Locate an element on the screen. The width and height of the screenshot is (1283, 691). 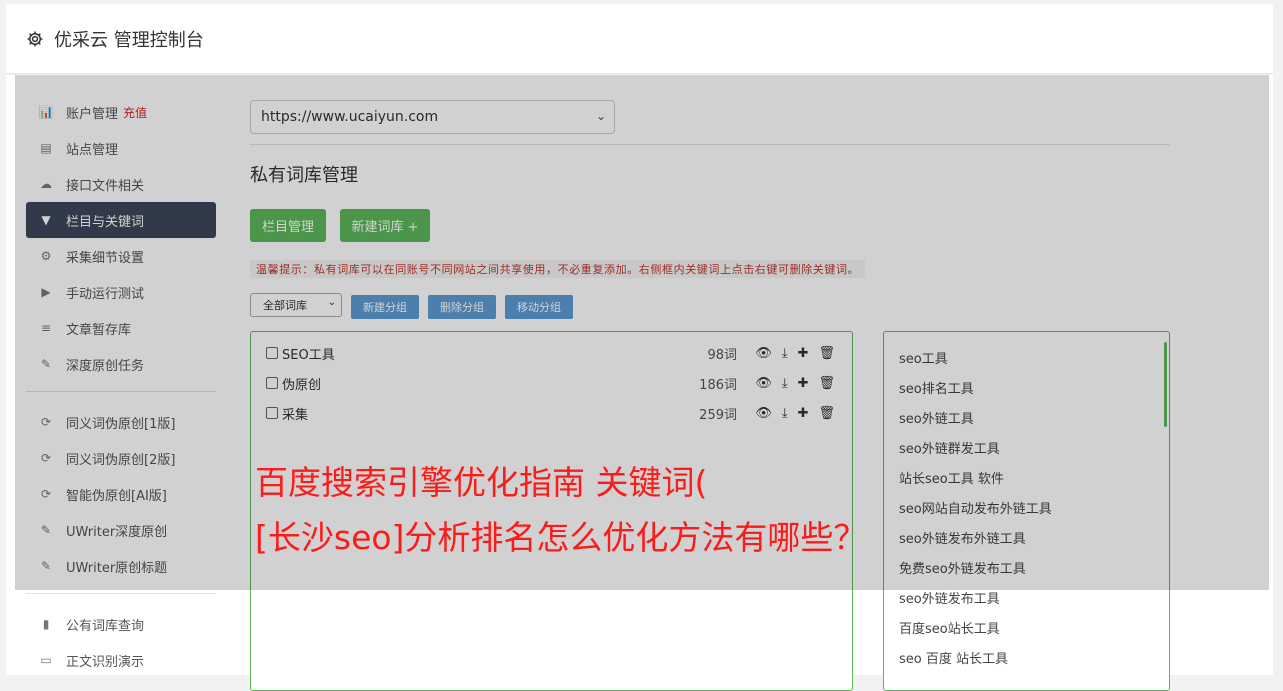
sidebar-item-label: 账户管理 is located at coordinates (92, 114).